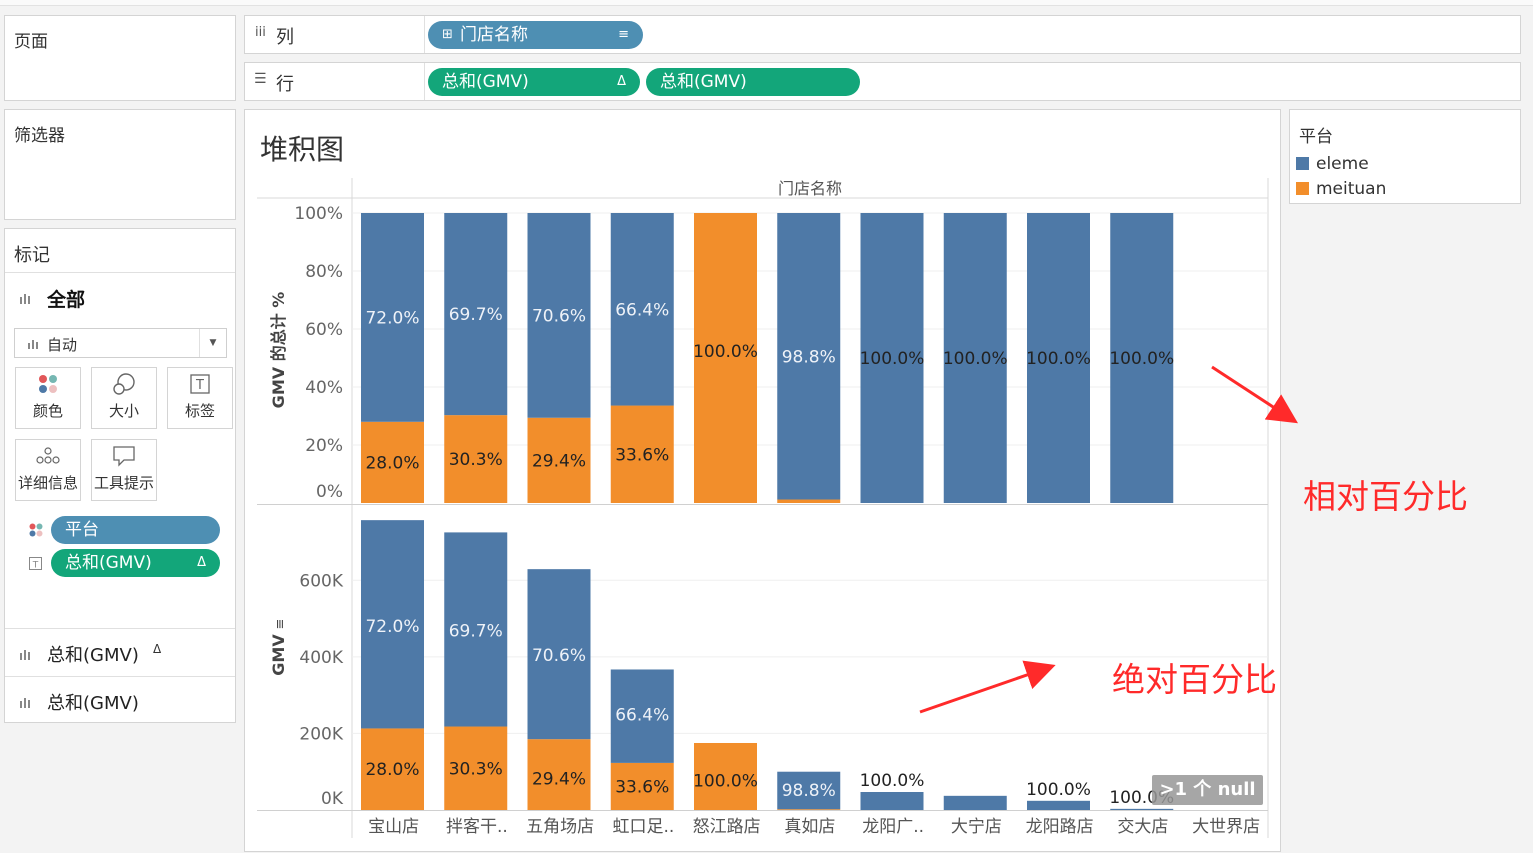 This screenshot has width=1533, height=853. I want to click on size-button: 大小, so click(124, 398).